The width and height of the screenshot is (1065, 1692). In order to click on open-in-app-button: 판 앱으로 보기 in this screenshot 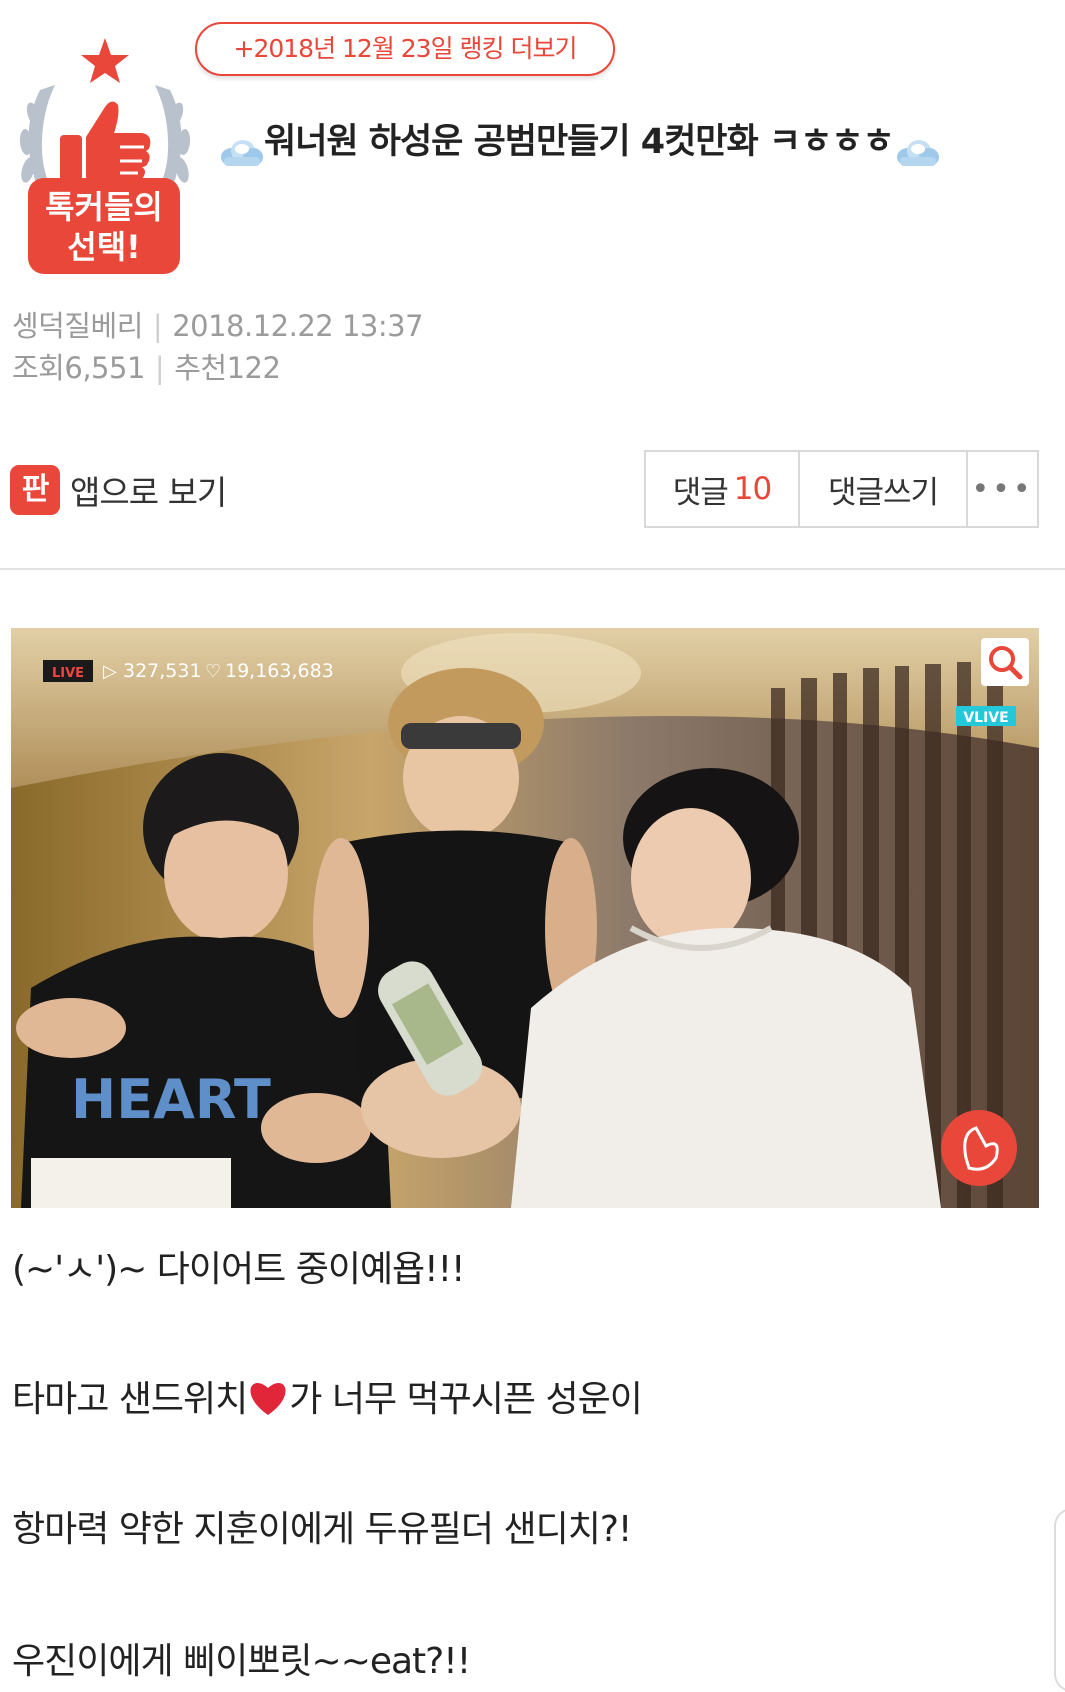, I will do `click(118, 490)`.